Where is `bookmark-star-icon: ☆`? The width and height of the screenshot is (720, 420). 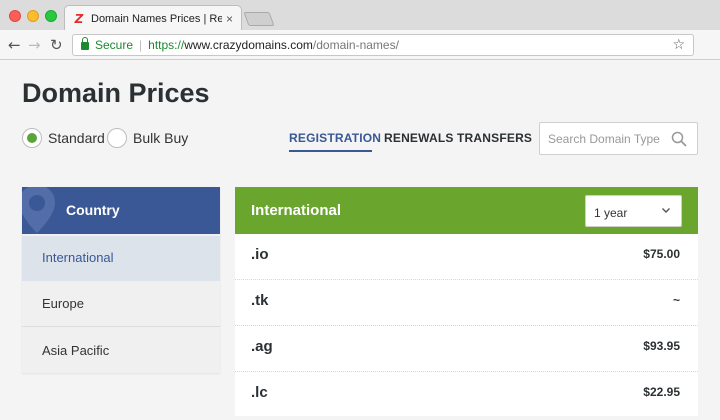 bookmark-star-icon: ☆ is located at coordinates (678, 45).